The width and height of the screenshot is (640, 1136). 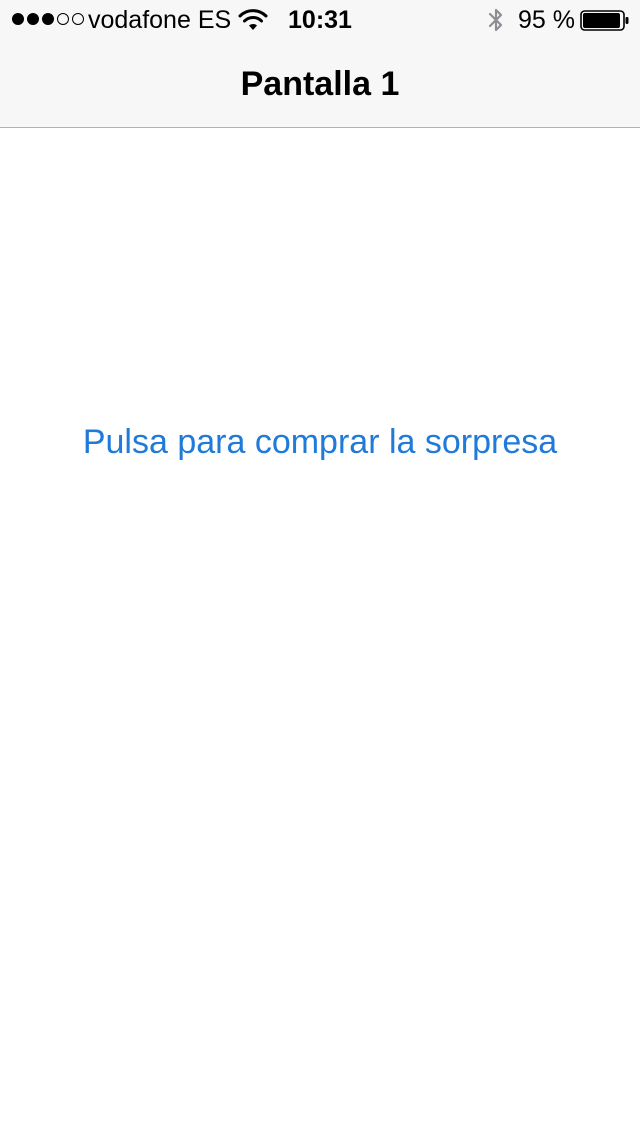 I want to click on buy-surprise-button: Pulsa para comprar la sorpresa, so click(x=320, y=442).